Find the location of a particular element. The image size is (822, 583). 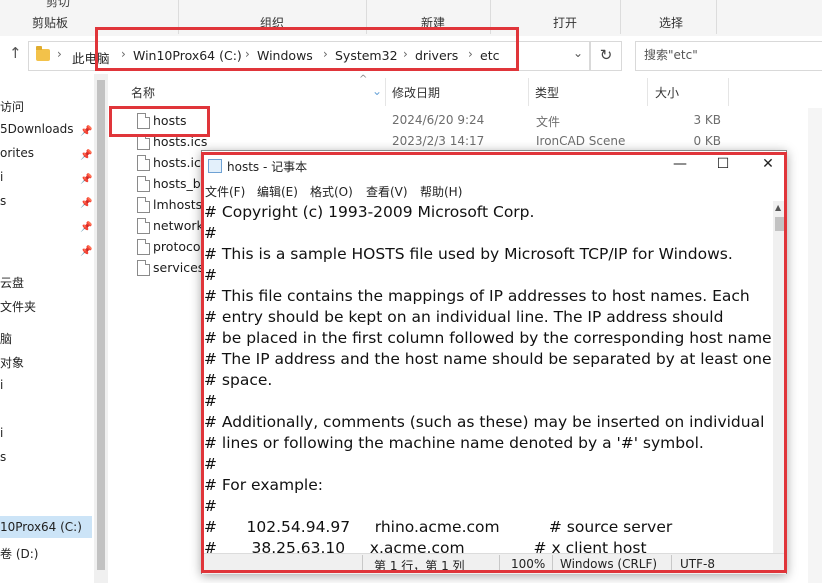

file-row: hosts 2024/6/20 9:24 文件 3 KB is located at coordinates (465, 121).